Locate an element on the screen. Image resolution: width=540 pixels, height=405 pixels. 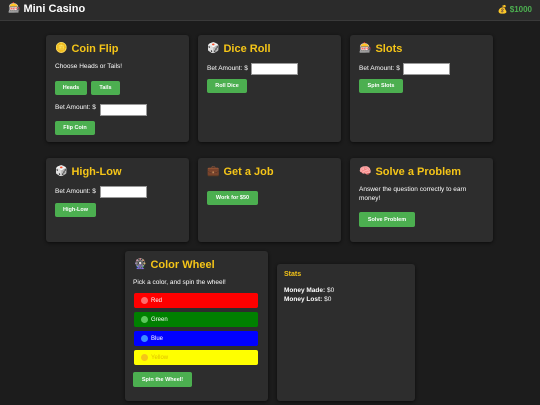
color-option-label: Green is located at coordinates (159, 319).